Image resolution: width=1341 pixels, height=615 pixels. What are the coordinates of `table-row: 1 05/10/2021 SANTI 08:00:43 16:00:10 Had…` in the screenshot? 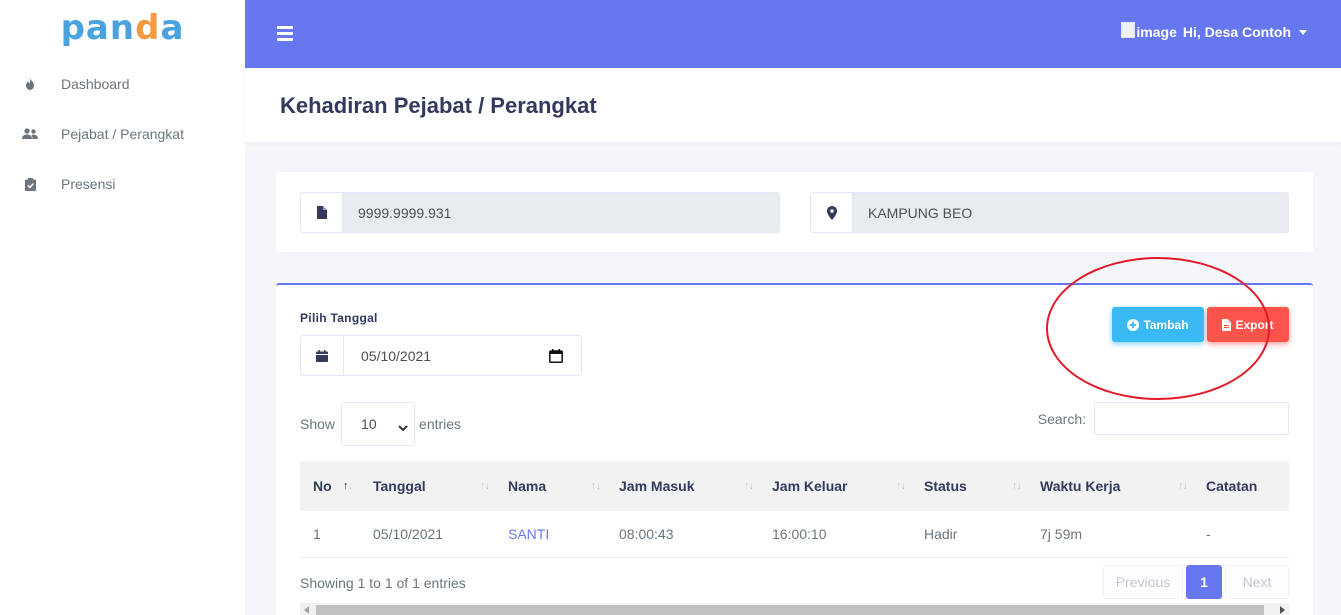 It's located at (794, 534).